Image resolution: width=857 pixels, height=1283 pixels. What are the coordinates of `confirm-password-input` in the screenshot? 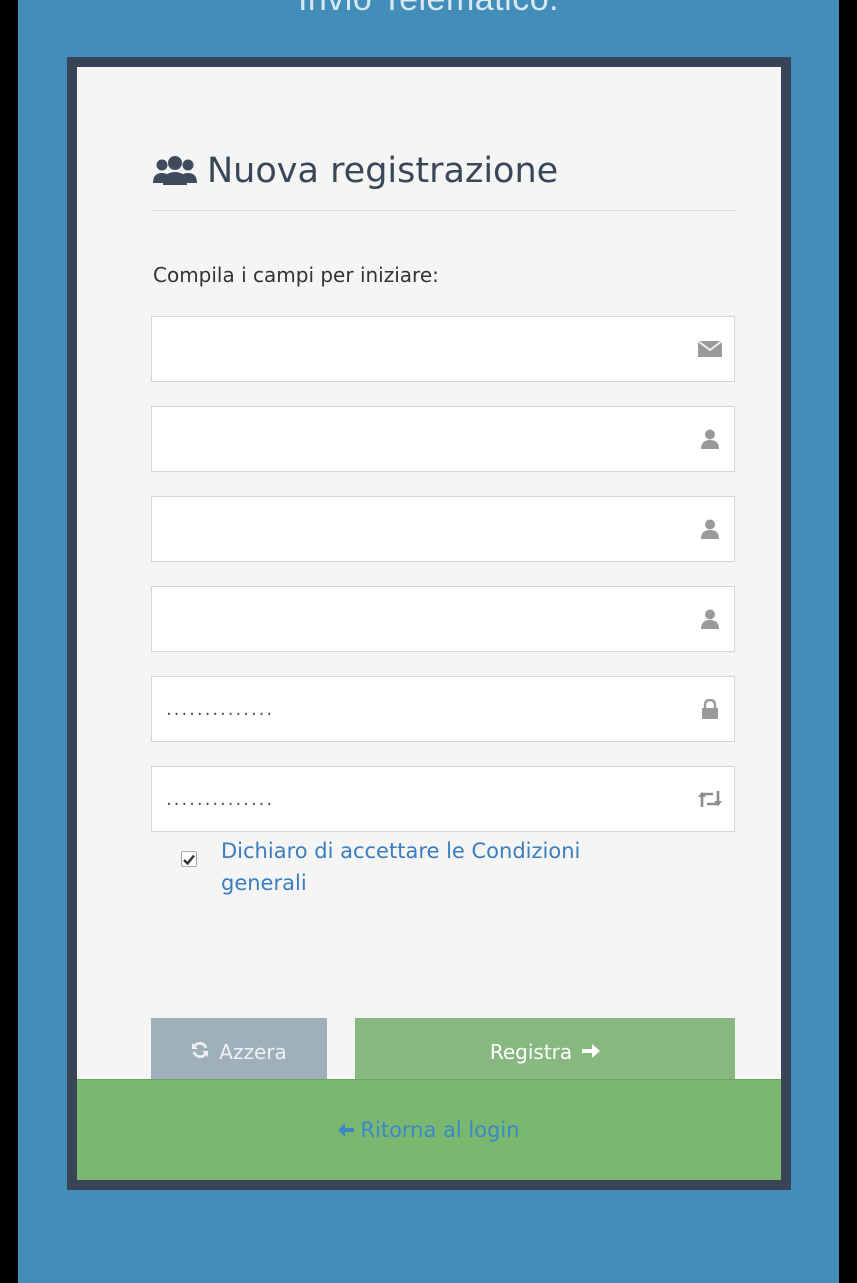 It's located at (443, 799).